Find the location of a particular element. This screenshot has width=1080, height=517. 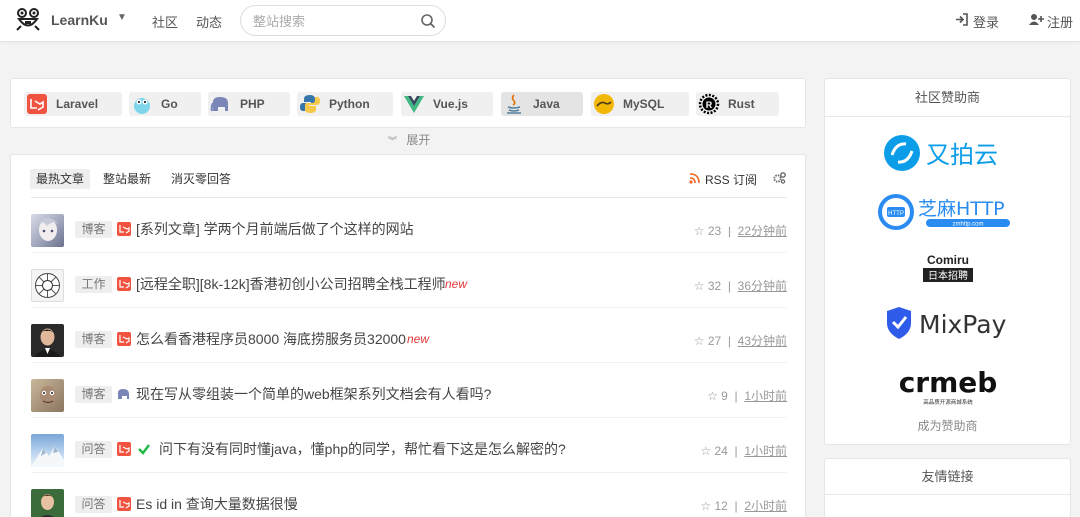

like-count: 23 is located at coordinates (714, 231).